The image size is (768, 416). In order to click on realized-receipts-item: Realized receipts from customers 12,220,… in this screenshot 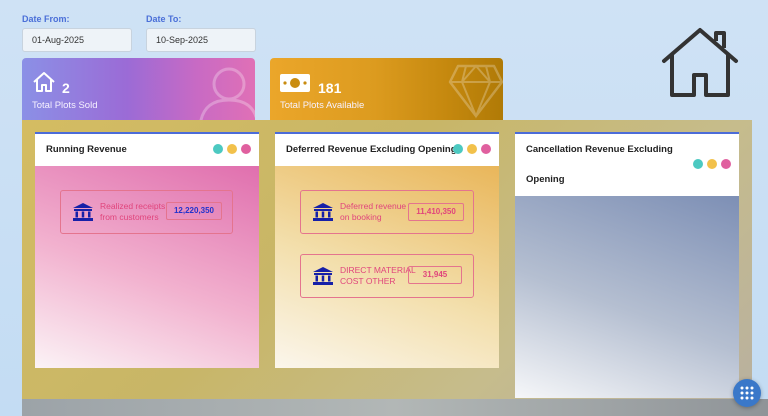, I will do `click(146, 212)`.